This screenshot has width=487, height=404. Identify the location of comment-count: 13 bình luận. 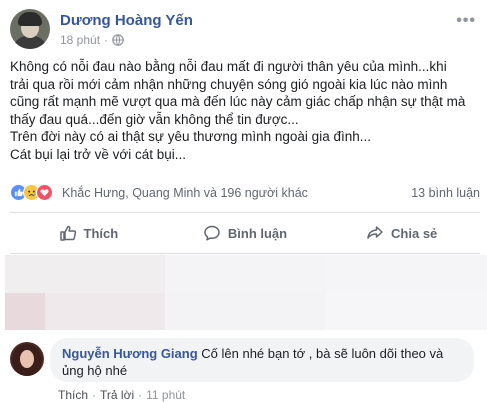
(445, 193).